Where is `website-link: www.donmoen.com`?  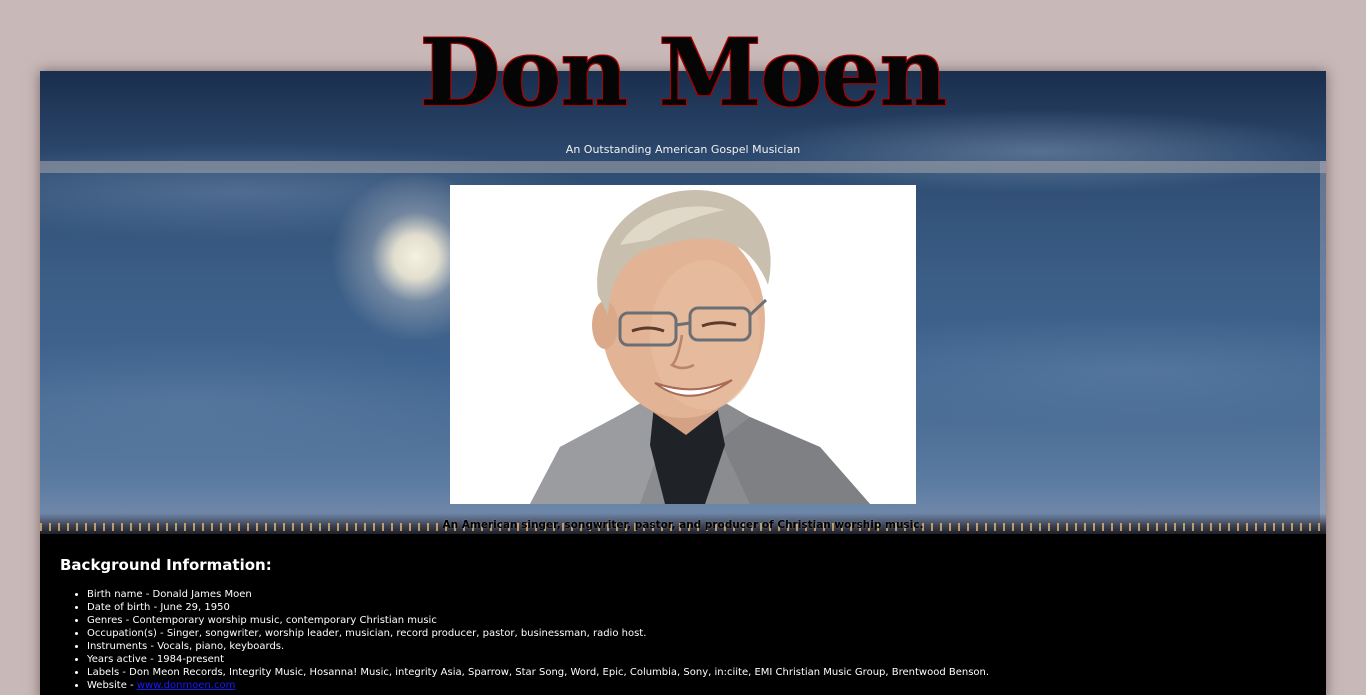
website-link: www.donmoen.com is located at coordinates (186, 685).